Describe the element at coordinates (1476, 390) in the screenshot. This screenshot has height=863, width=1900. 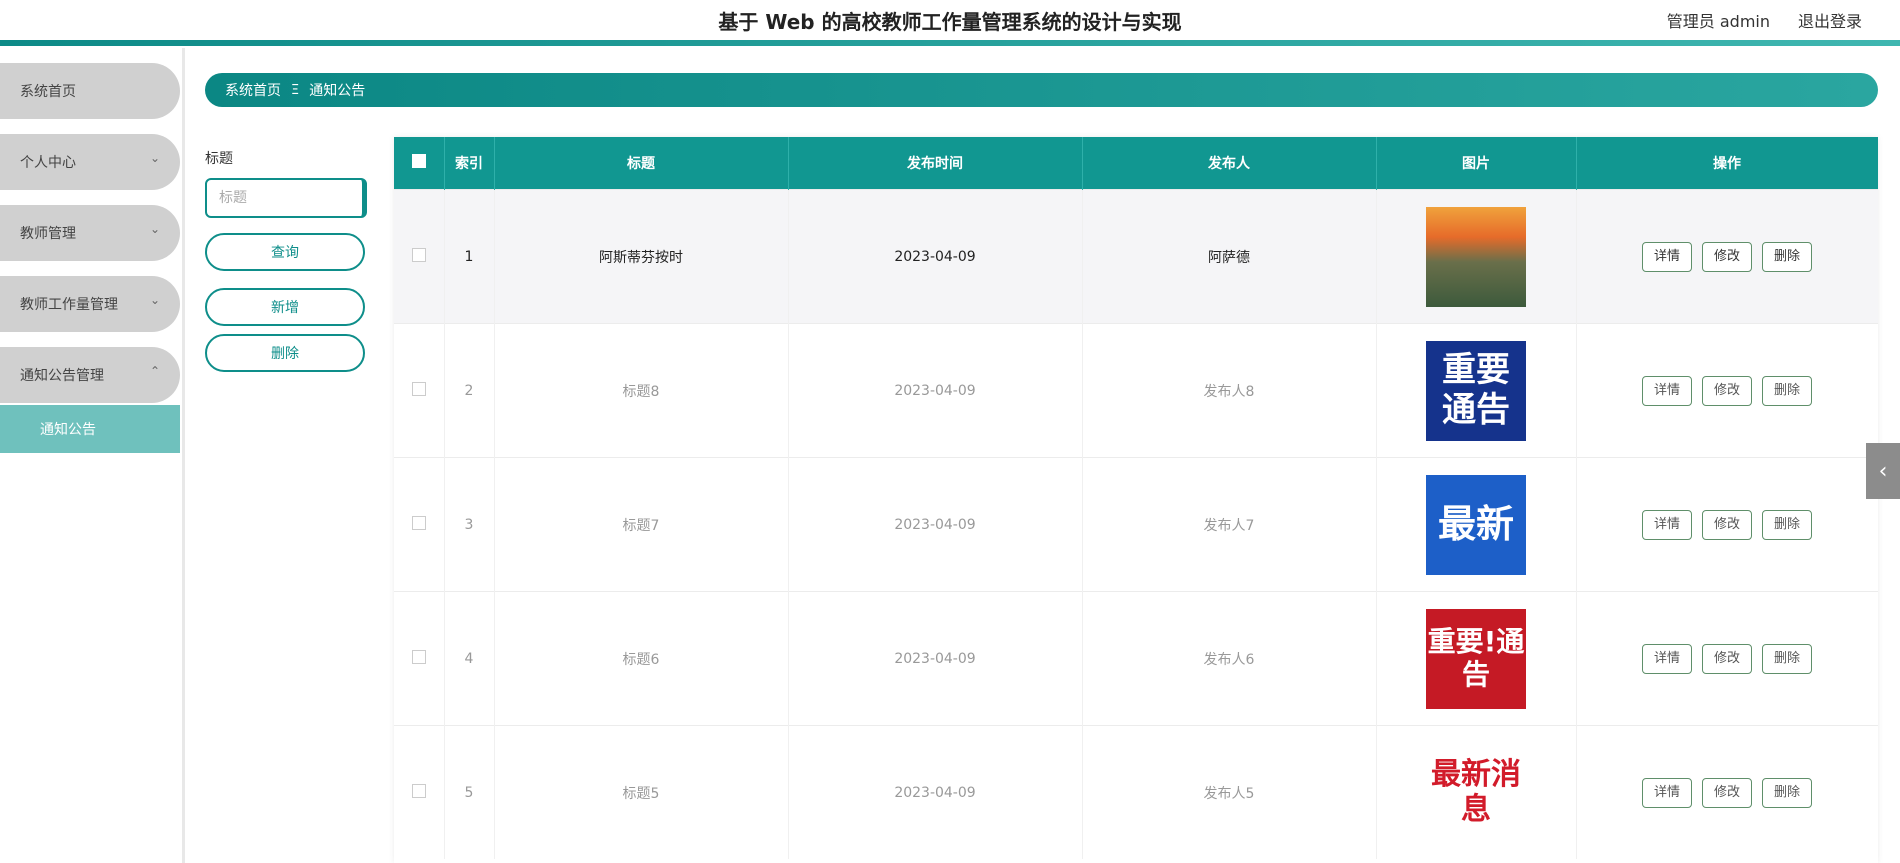
I see `notice-image: 重要通告` at that location.